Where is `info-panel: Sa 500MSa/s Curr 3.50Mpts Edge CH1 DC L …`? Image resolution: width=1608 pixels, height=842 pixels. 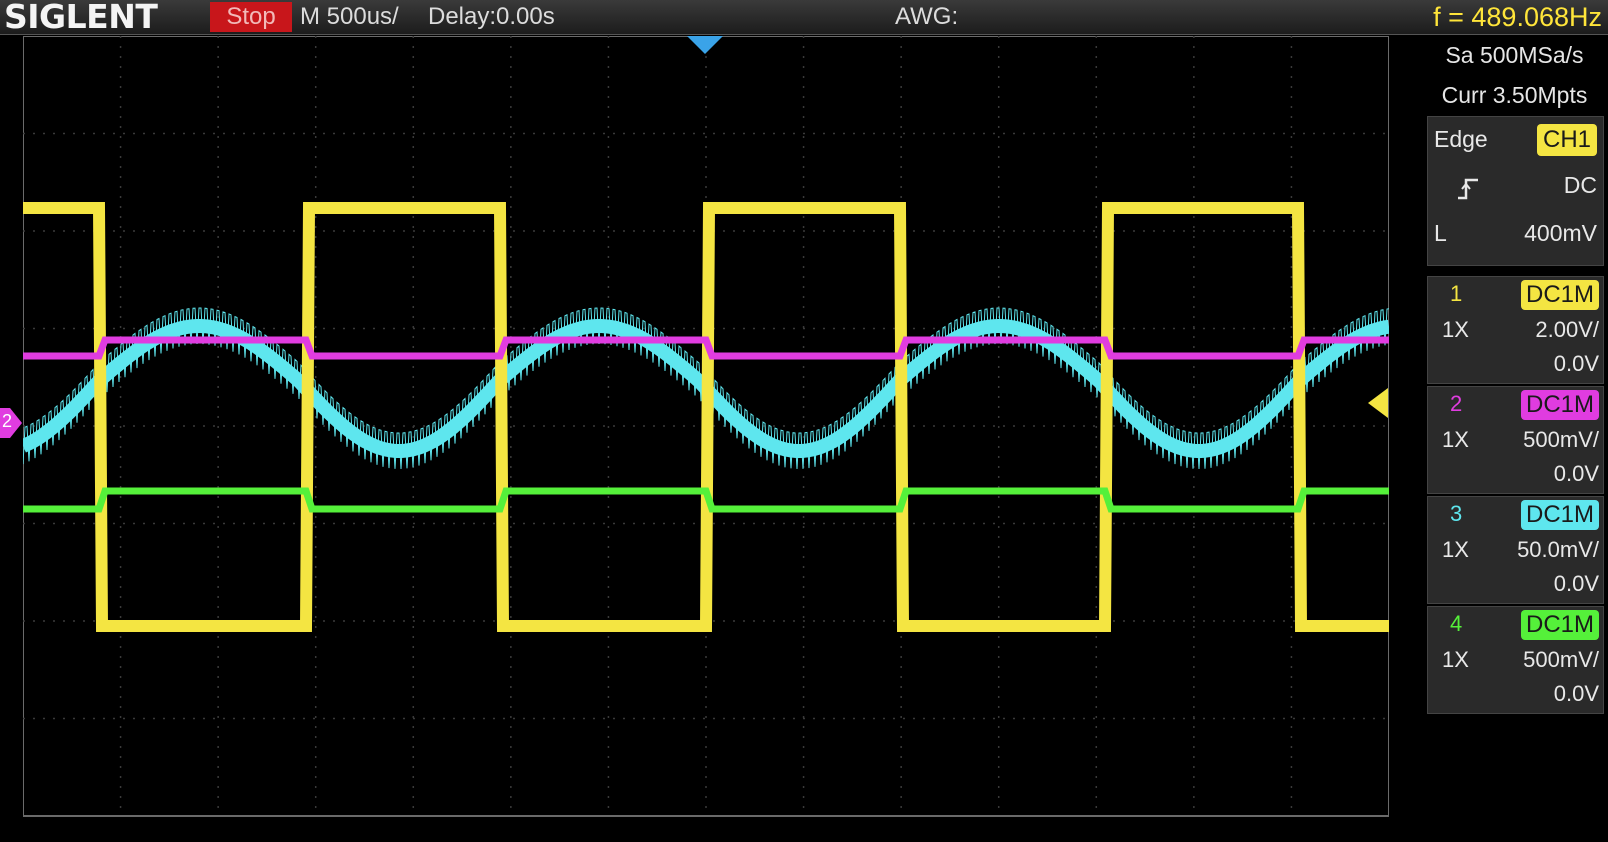 info-panel: Sa 500MSa/s Curr 3.50Mpts Edge CH1 DC L … is located at coordinates (1517, 439).